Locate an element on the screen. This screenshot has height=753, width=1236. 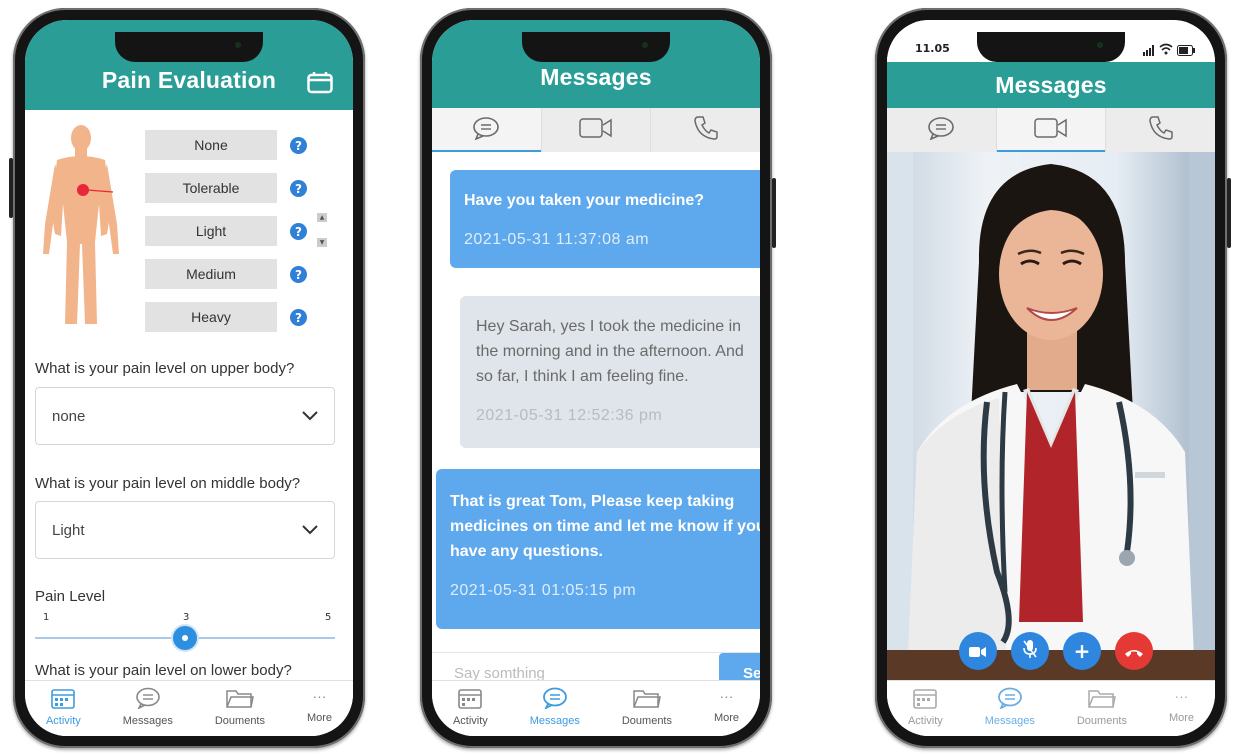
battery-icon is located at coordinates (1186, 50).